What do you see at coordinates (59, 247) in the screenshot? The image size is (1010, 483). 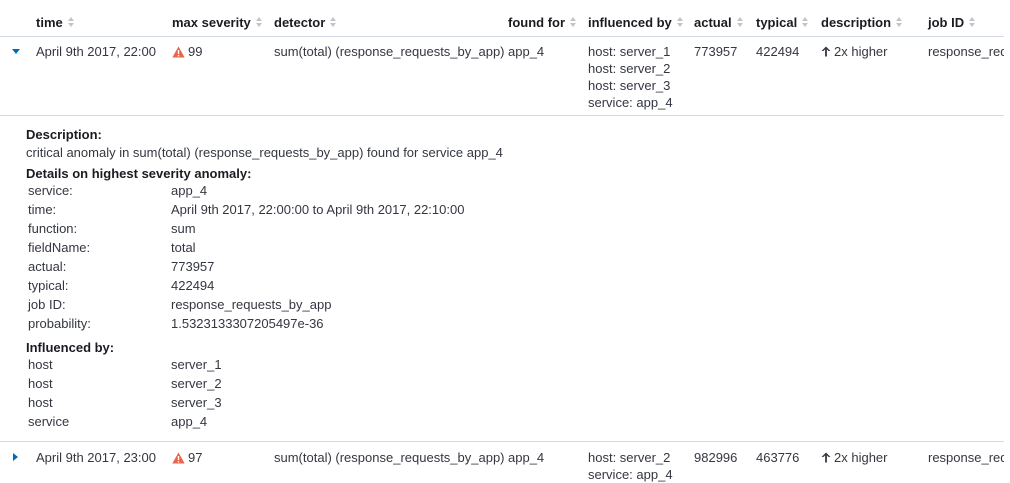 I see `detail-label: fieldName:` at bounding box center [59, 247].